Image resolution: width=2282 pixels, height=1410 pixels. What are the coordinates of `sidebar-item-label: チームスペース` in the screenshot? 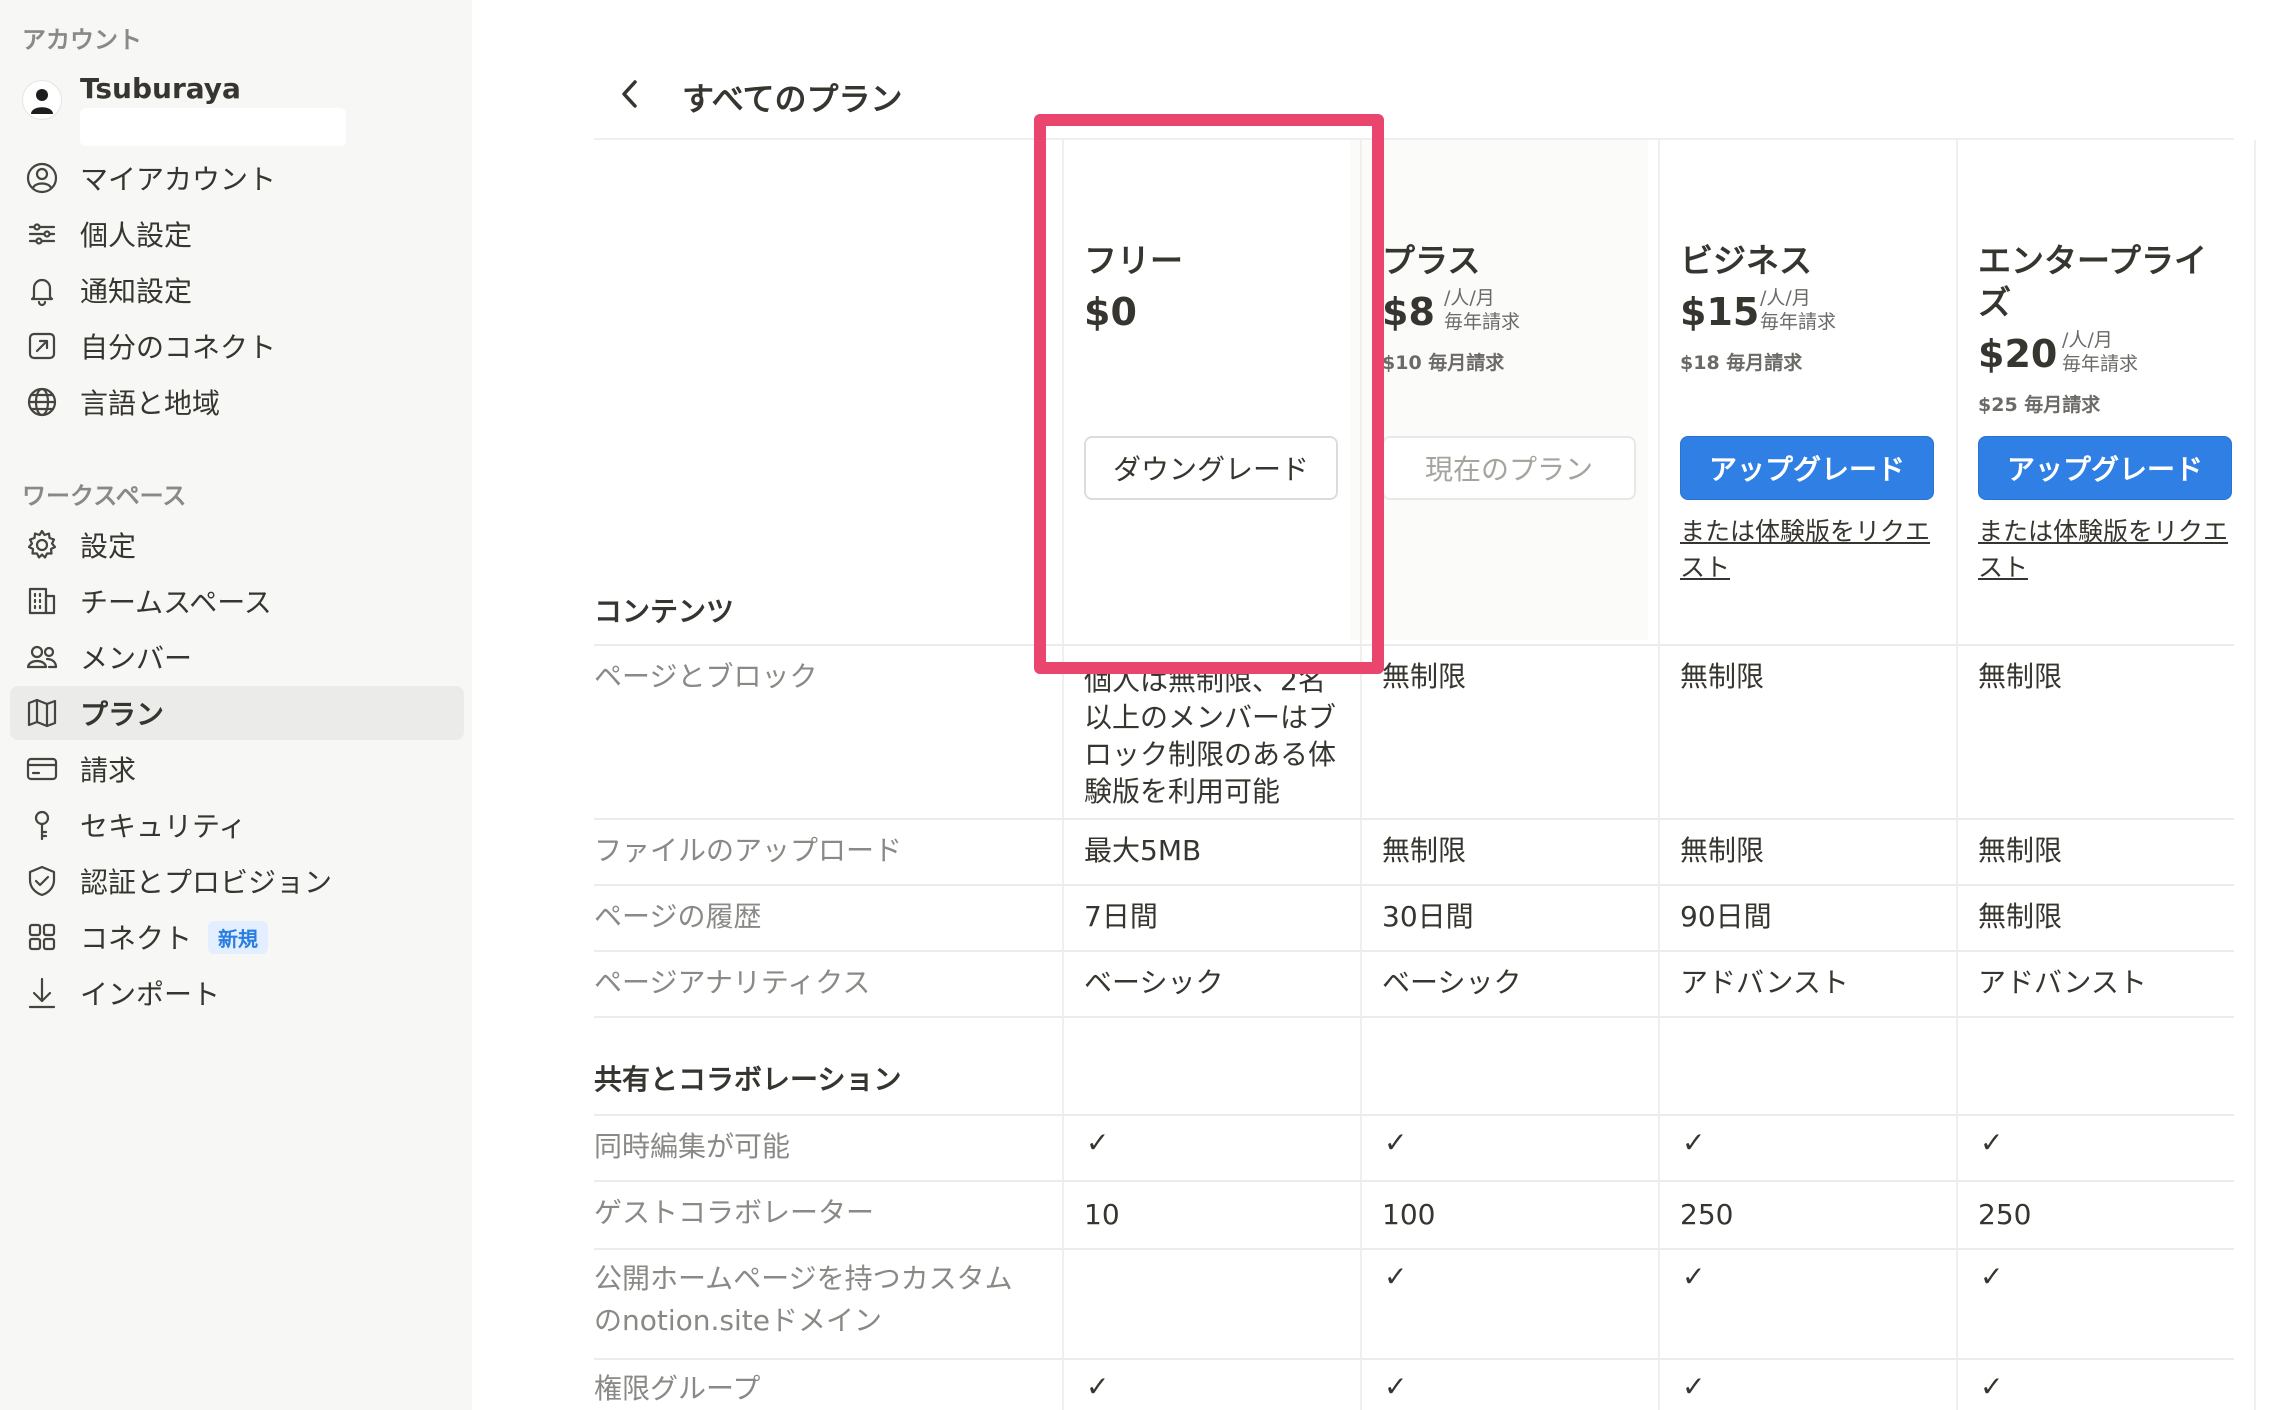 It's located at (176, 602).